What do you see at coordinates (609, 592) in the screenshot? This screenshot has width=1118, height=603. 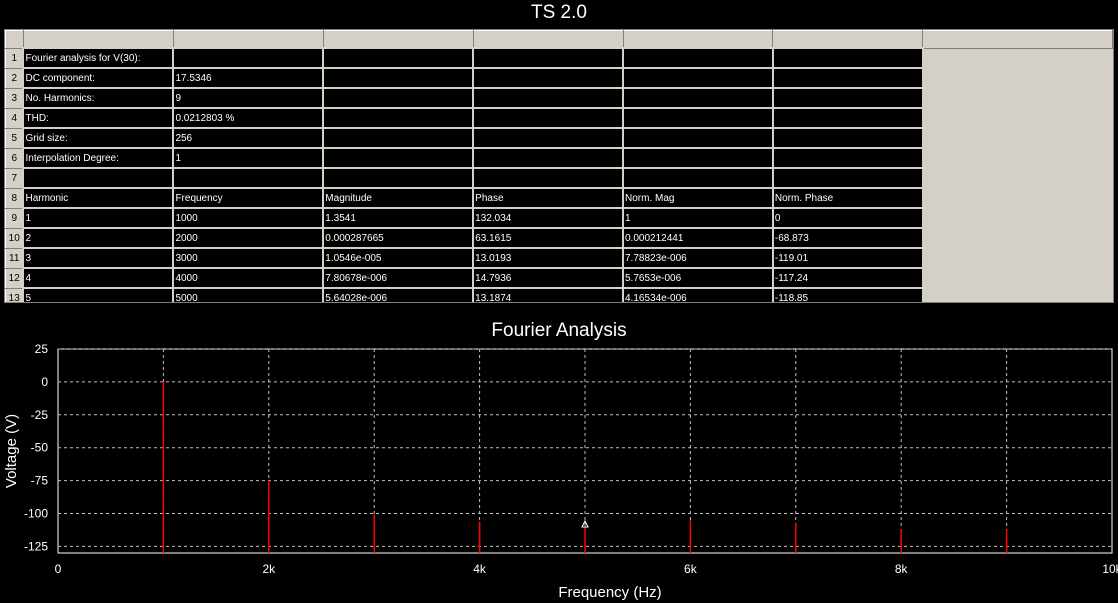 I see `x-axis-label: Frequency (Hz)` at bounding box center [609, 592].